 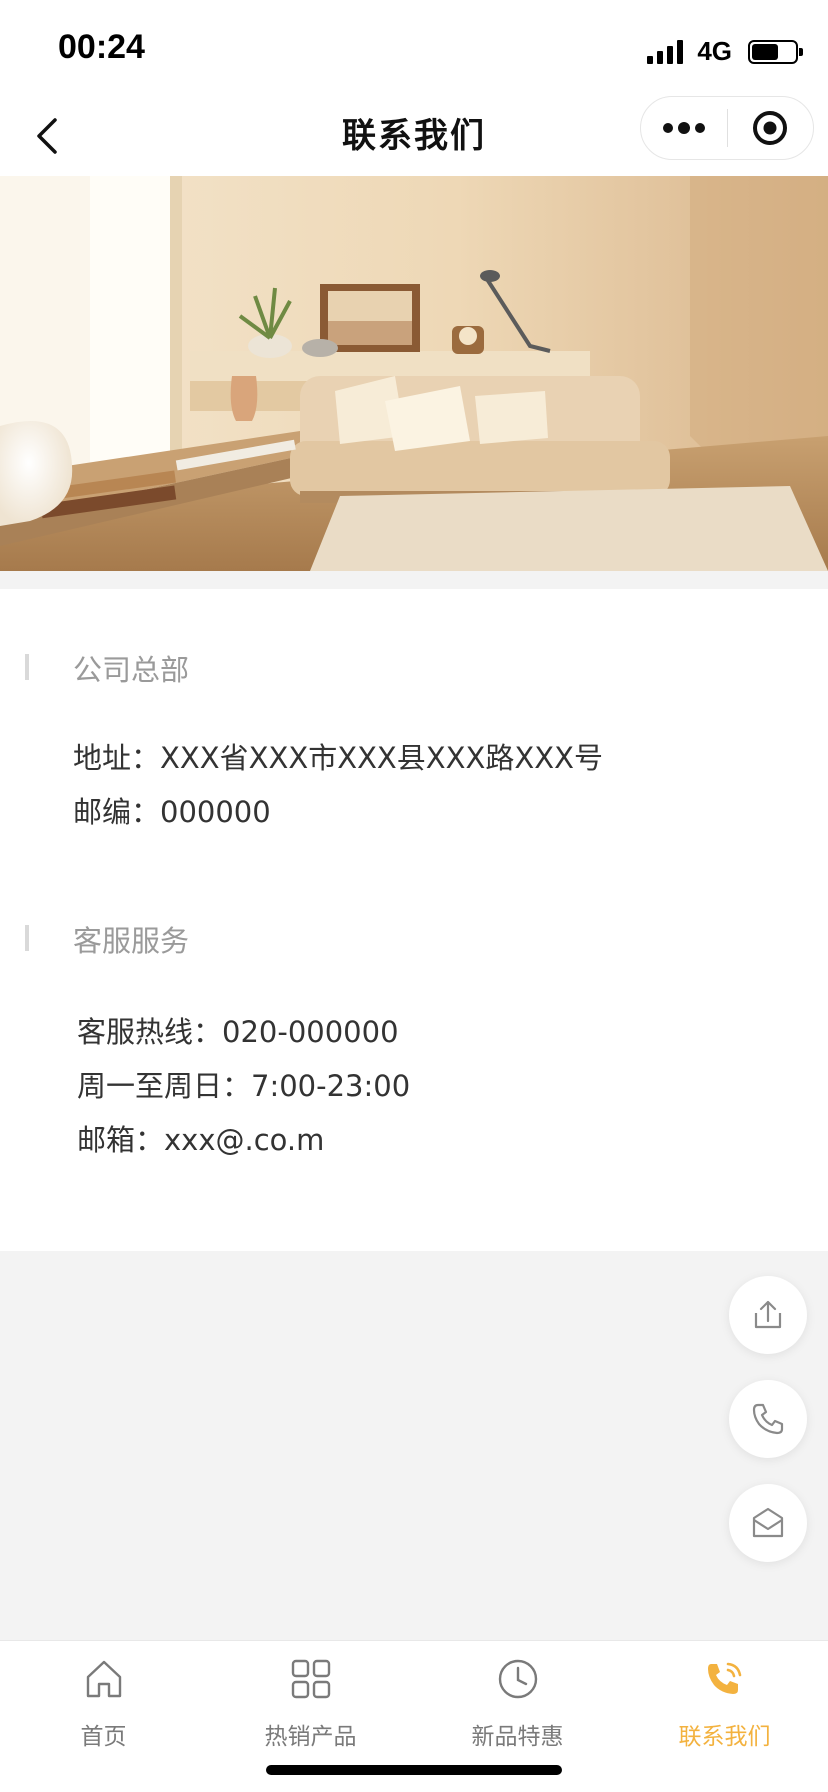 I want to click on service-title: 客服服务, so click(x=131, y=941).